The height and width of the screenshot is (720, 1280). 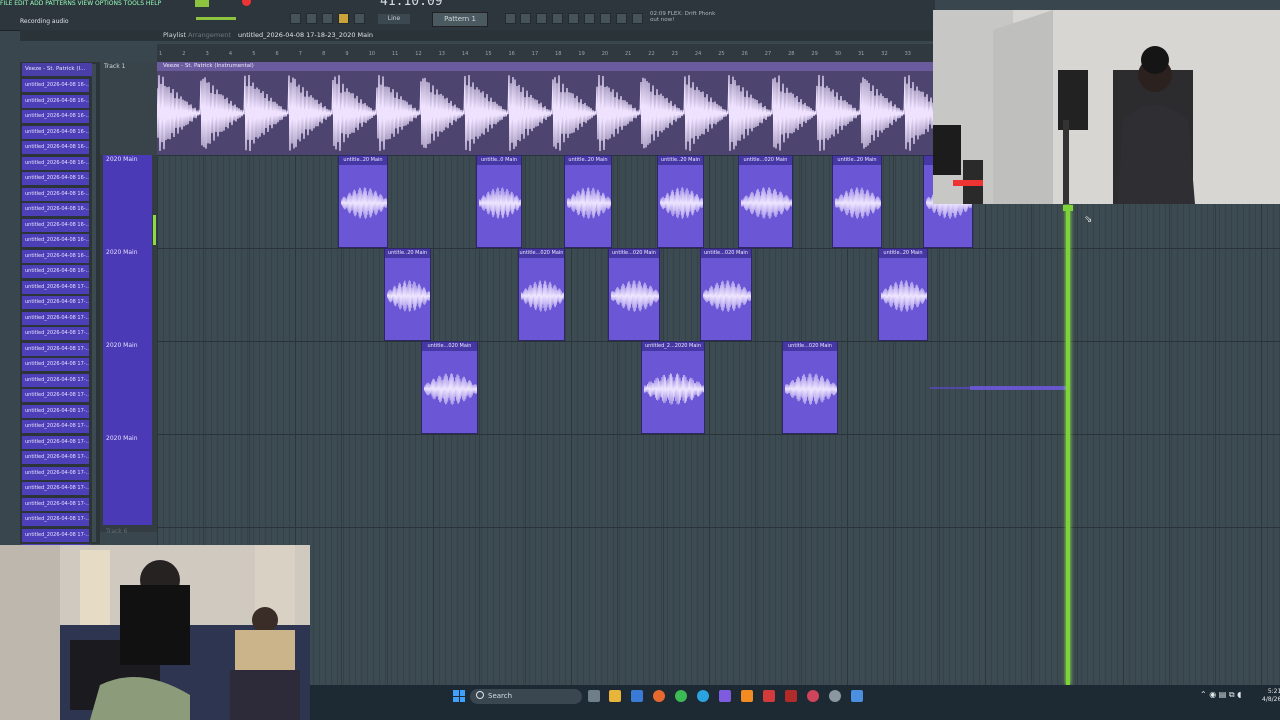 I want to click on piano-icon, so click(x=295, y=18).